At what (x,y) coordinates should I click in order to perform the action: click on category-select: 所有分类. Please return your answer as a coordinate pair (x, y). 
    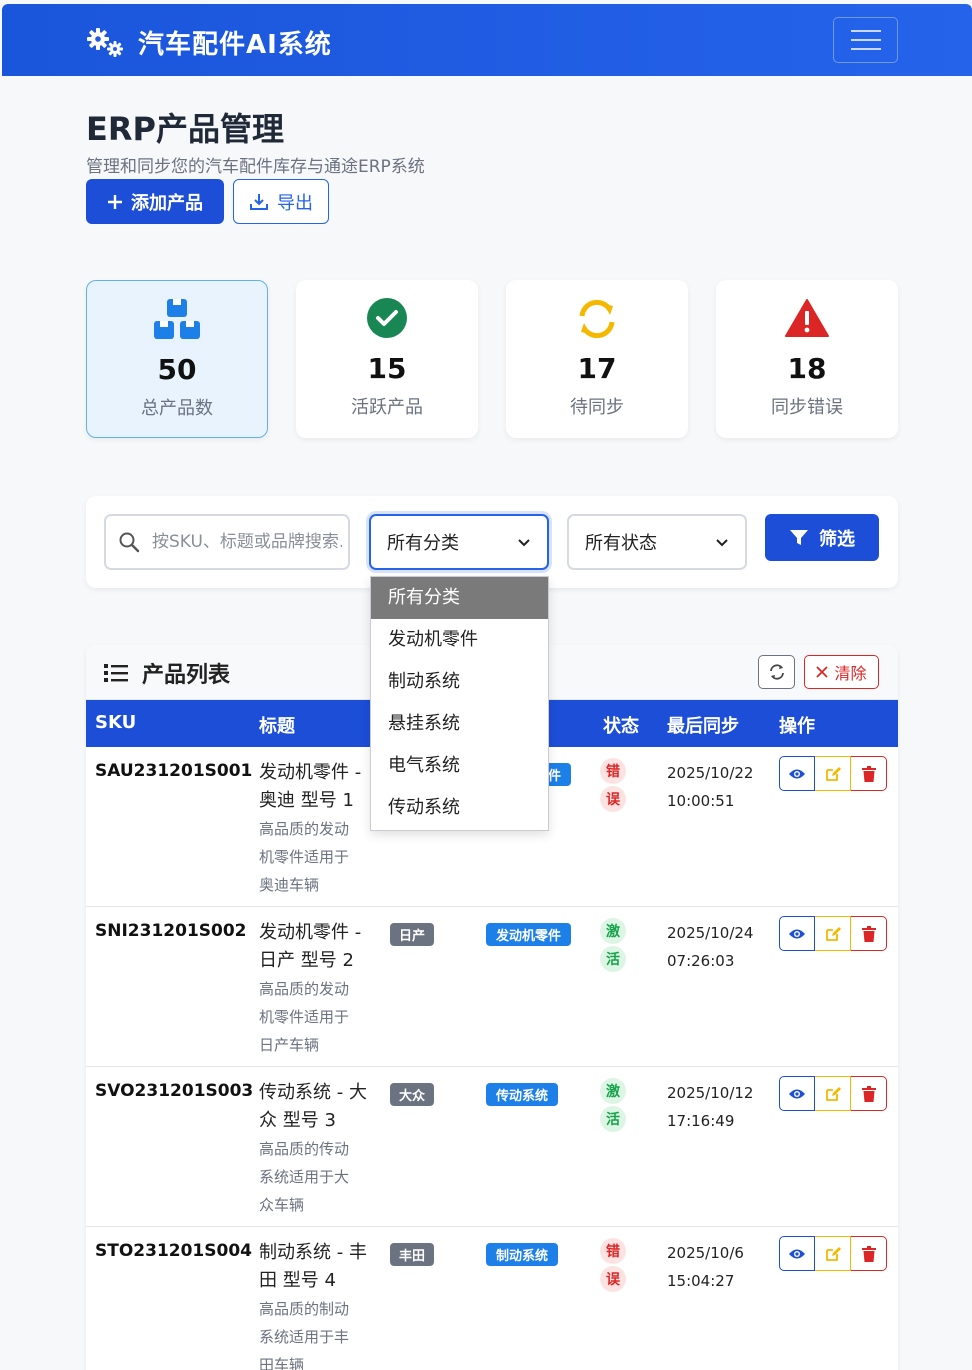
    Looking at the image, I should click on (459, 542).